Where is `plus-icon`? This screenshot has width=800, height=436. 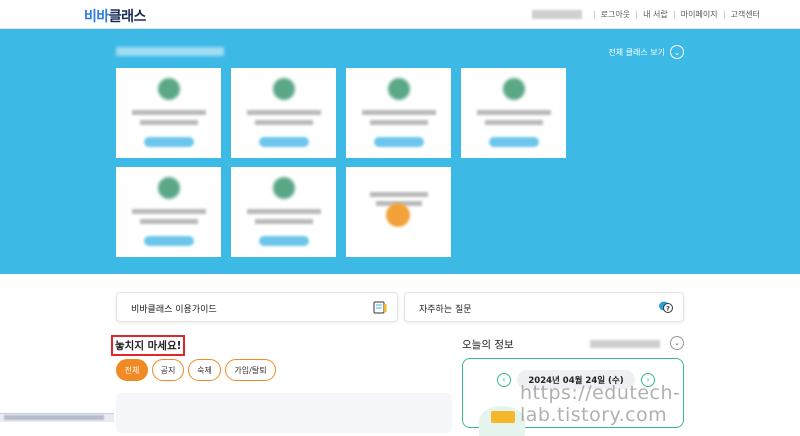 plus-icon is located at coordinates (398, 215).